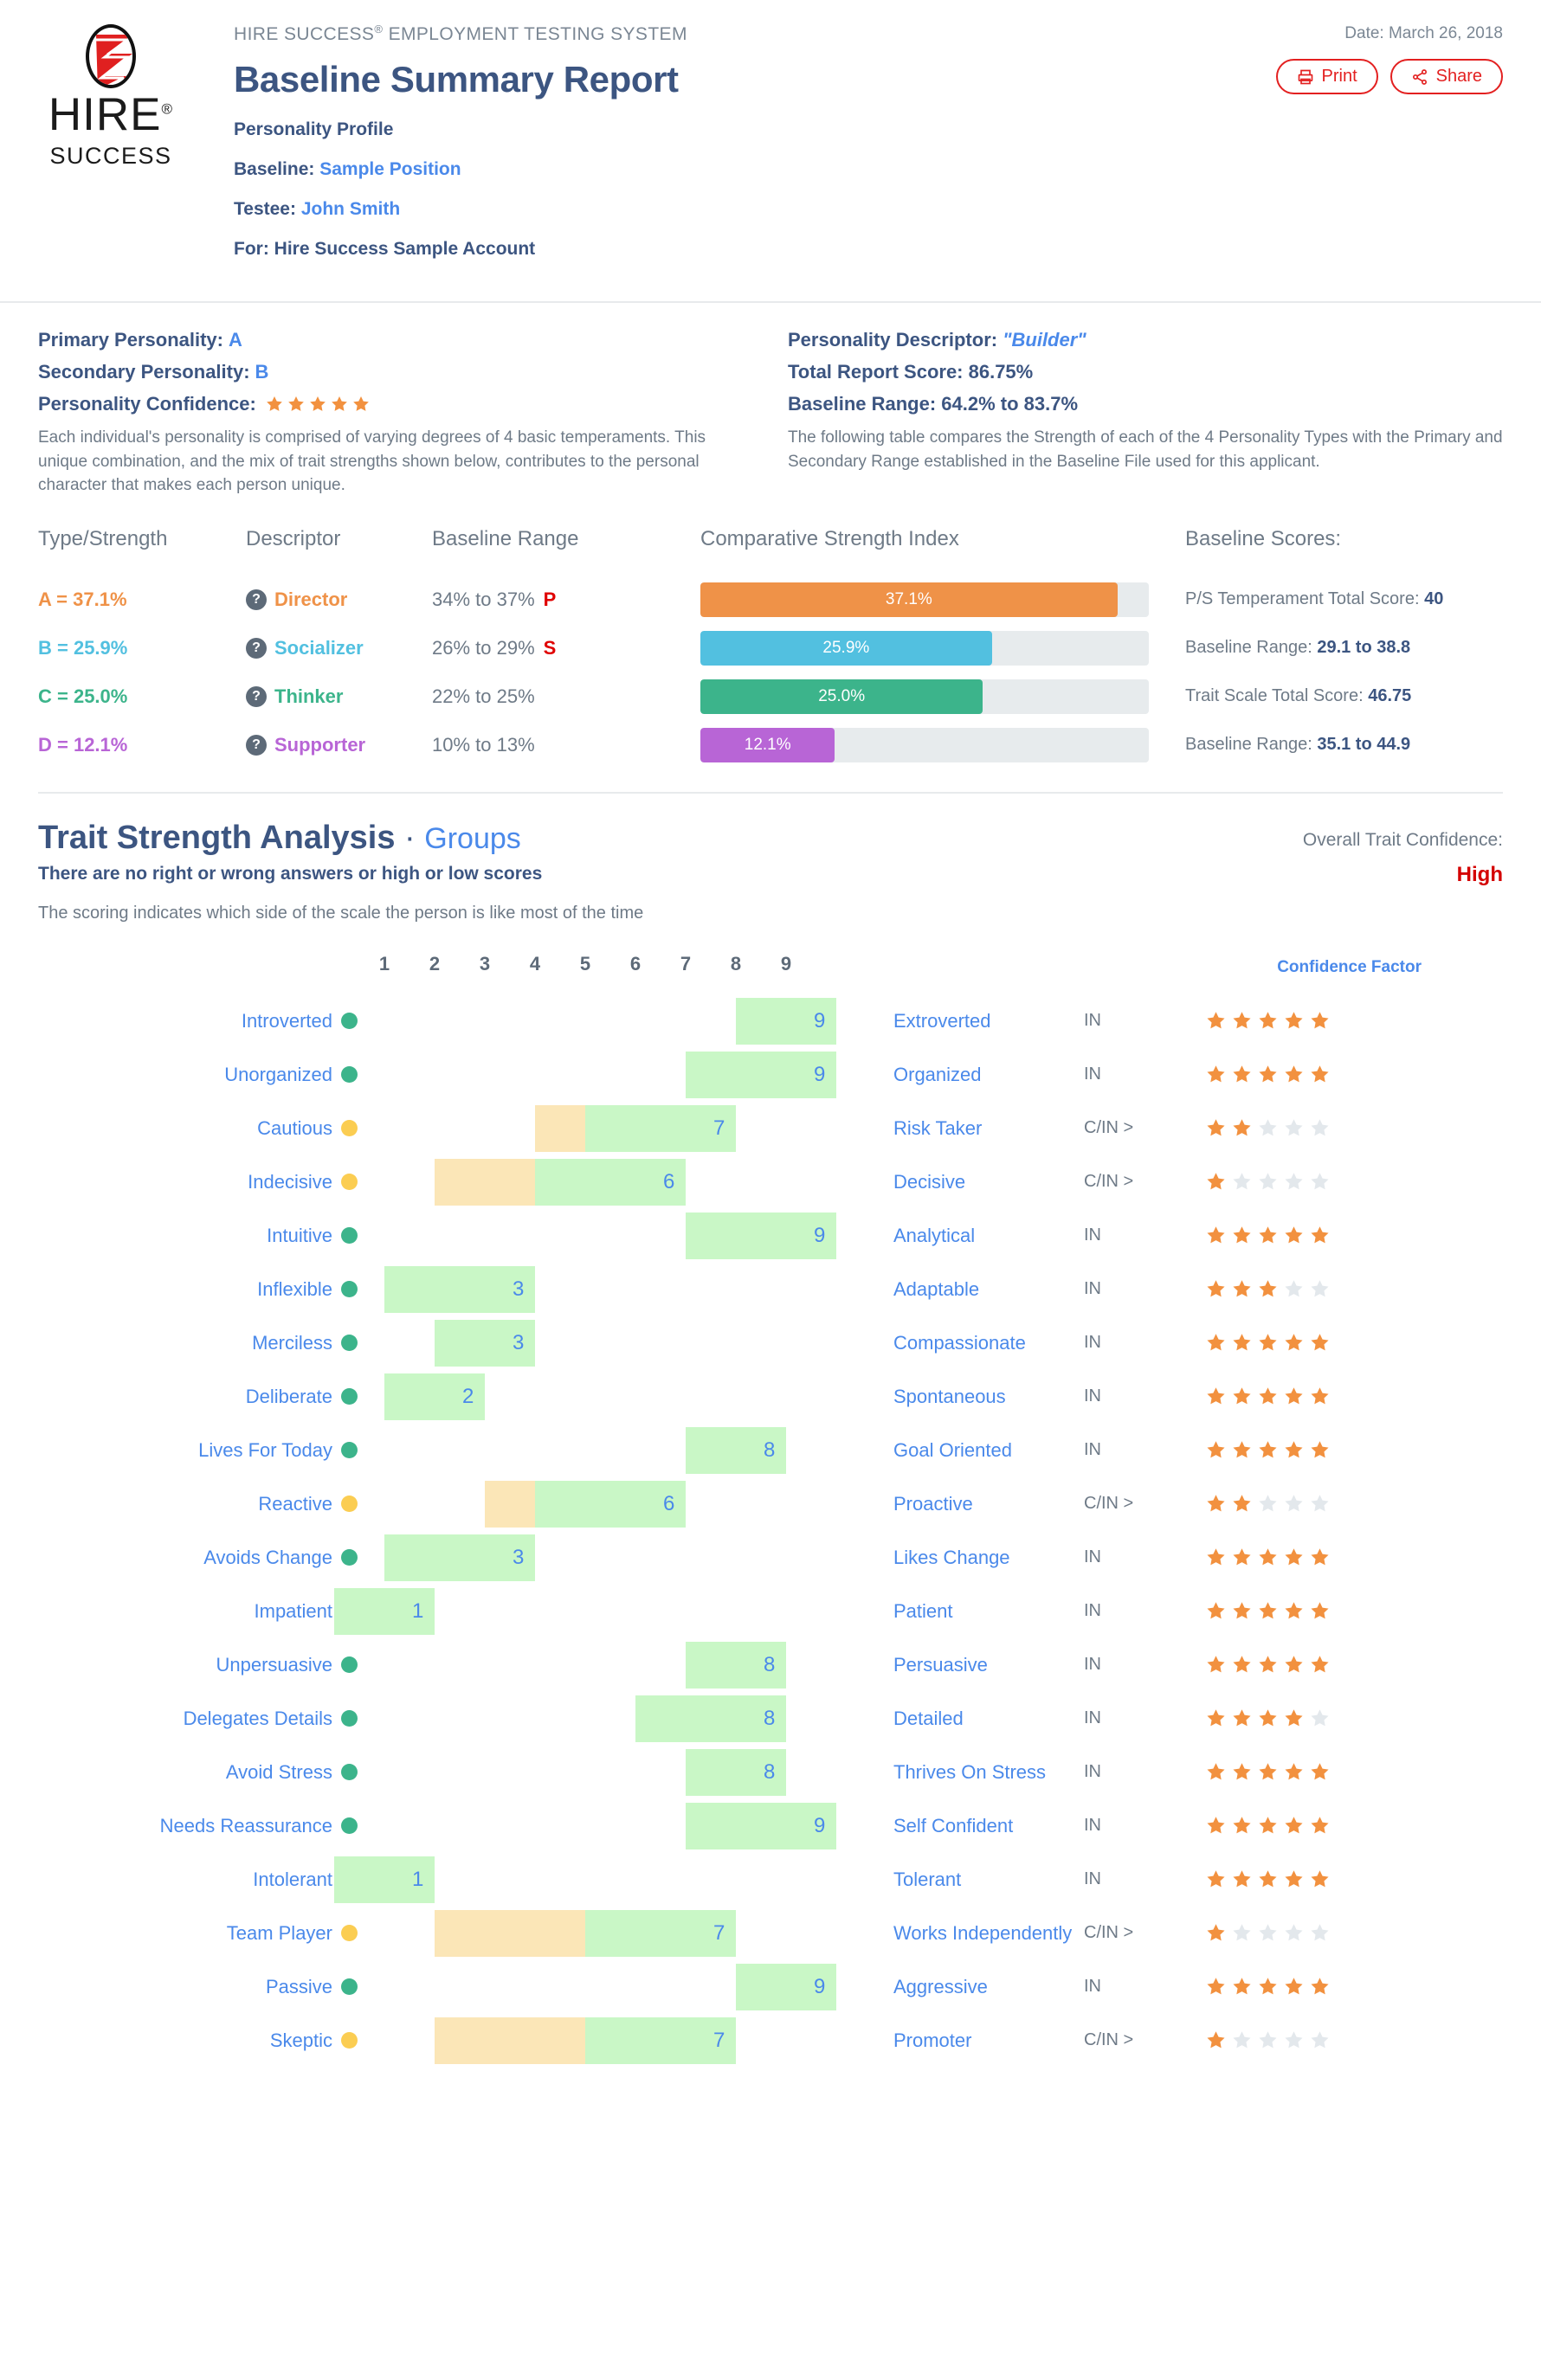  What do you see at coordinates (911, 372) in the screenshot?
I see `total-report-score: Total Report Score: 86.75%` at bounding box center [911, 372].